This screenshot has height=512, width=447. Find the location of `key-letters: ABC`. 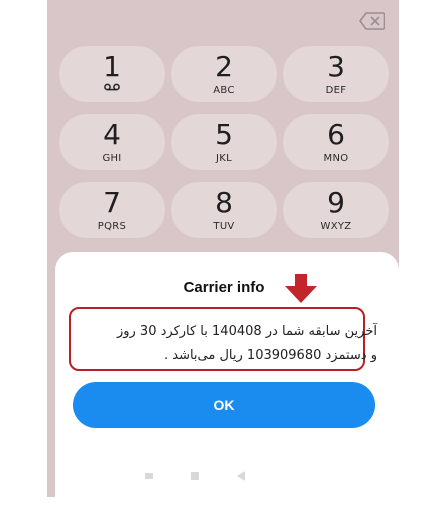

key-letters: ABC is located at coordinates (224, 90).